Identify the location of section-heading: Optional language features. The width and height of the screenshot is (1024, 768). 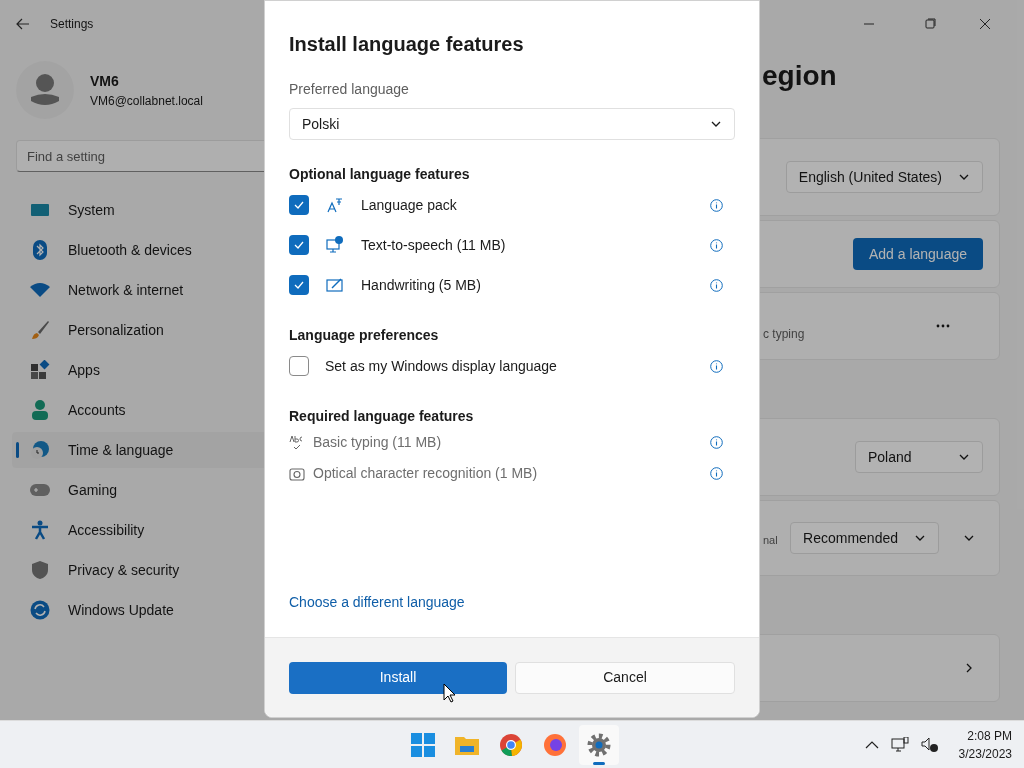
(380, 174).